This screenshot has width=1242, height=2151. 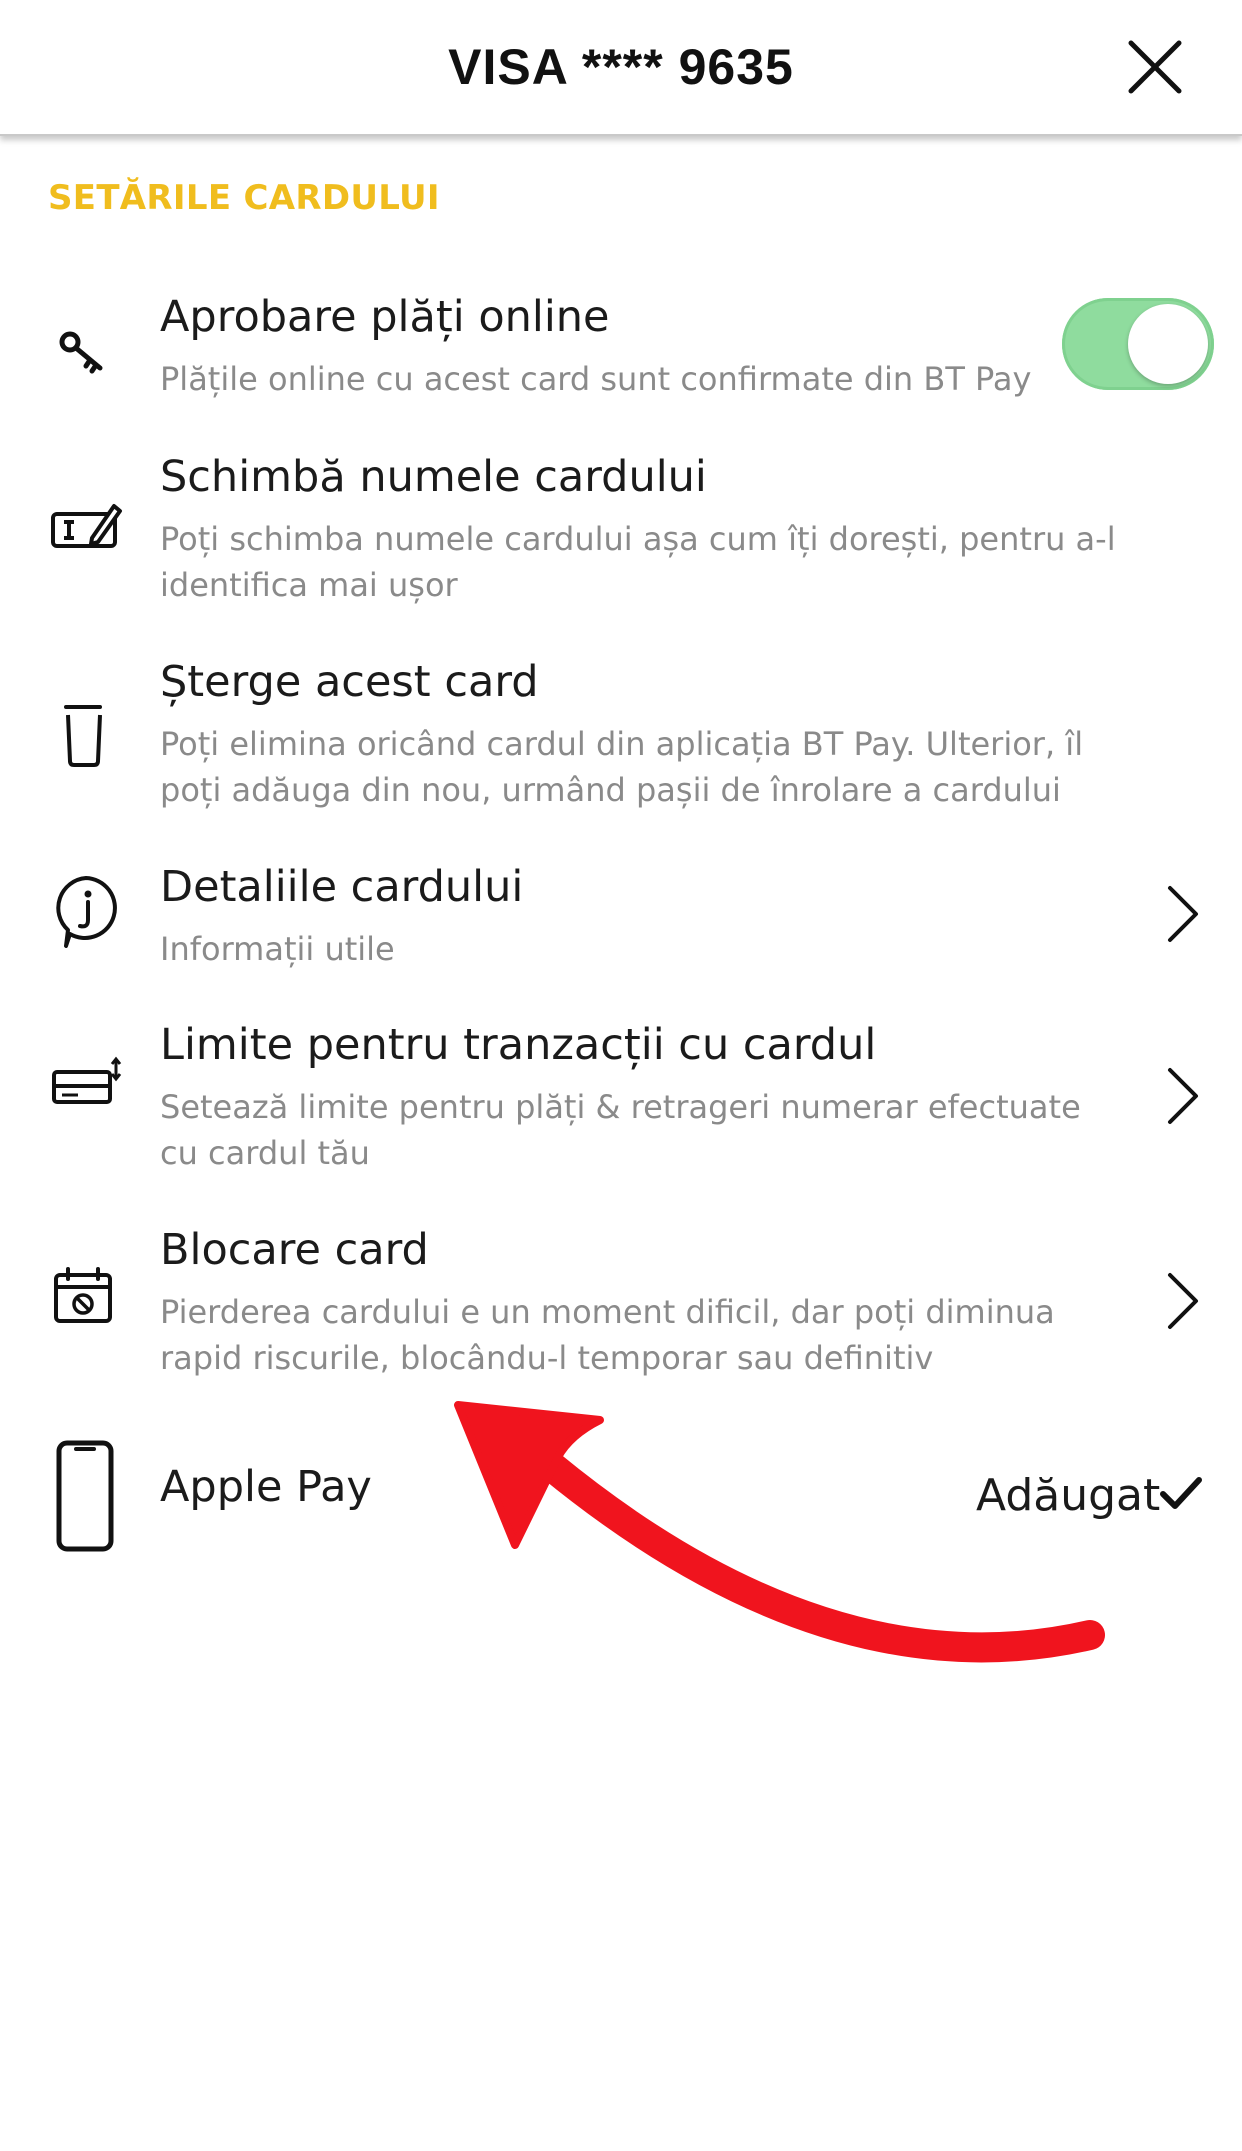 I want to click on key-icon, so click(x=81, y=352).